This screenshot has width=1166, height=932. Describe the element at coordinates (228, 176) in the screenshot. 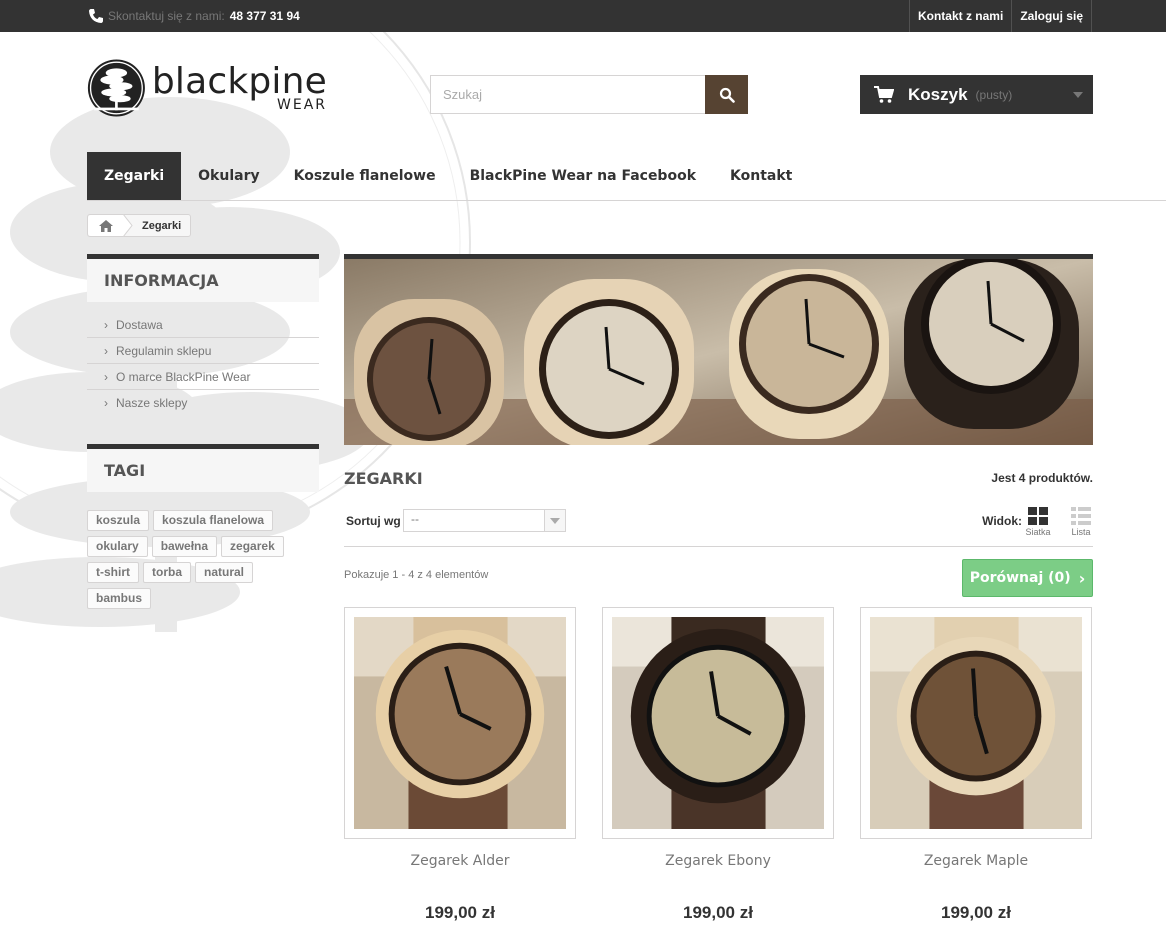

I see `menu-item-okulary: Okulary` at that location.